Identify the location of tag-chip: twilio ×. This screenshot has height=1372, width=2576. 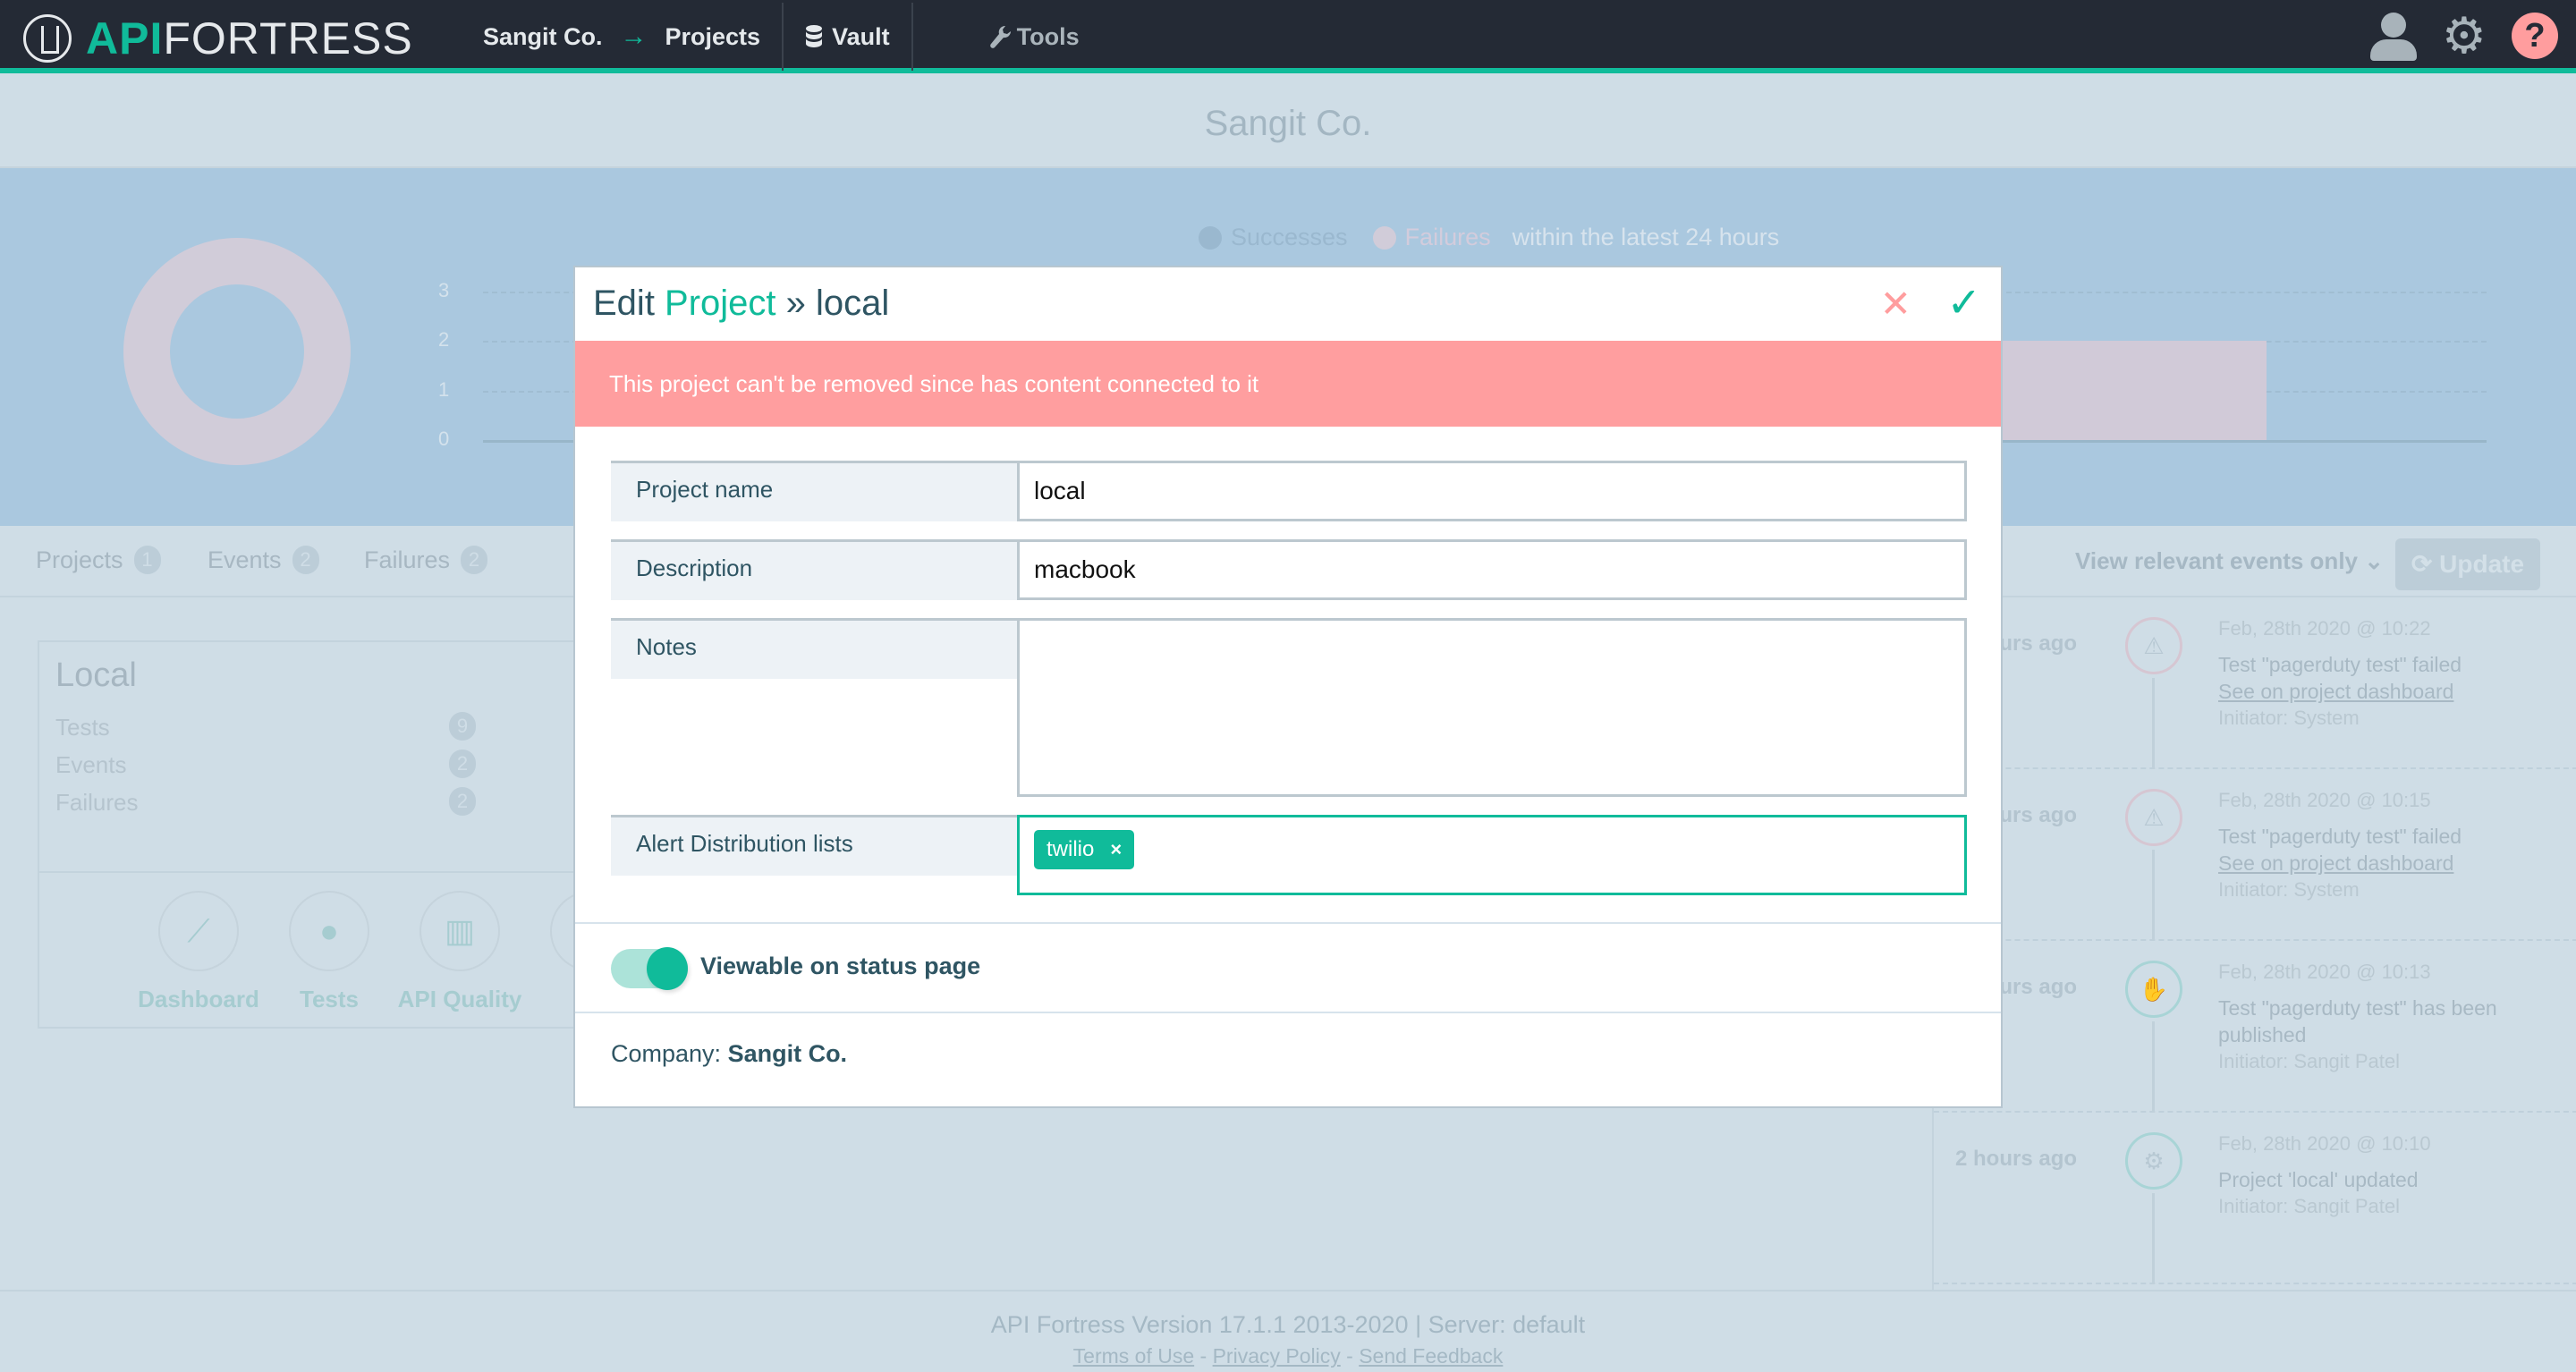
(1084, 849).